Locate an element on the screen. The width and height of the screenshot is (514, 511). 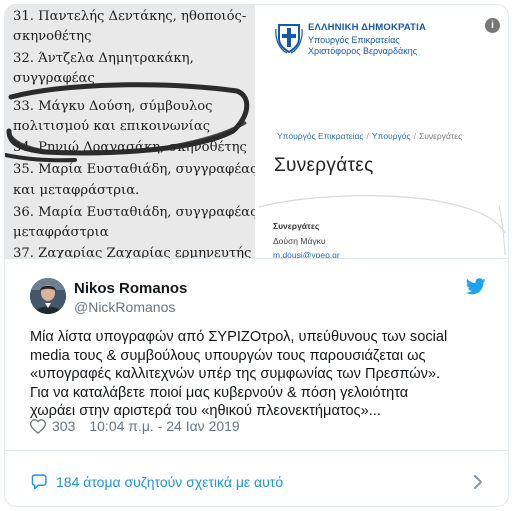
twitter-bird-icon is located at coordinates (476, 286).